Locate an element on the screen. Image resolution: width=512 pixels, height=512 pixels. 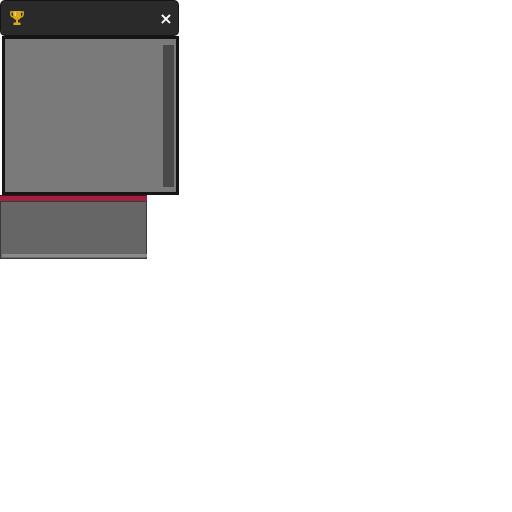
window-titlebar: × is located at coordinates (89, 18).